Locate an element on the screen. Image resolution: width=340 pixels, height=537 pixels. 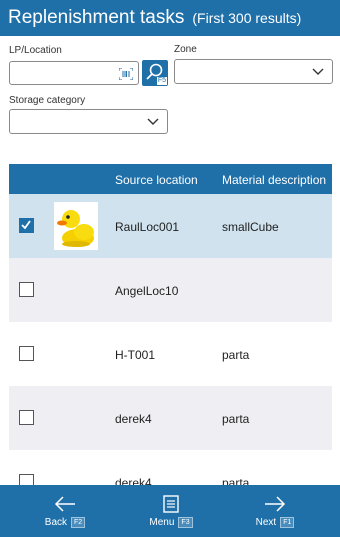
source-location: RaulLoc001 is located at coordinates (147, 227).